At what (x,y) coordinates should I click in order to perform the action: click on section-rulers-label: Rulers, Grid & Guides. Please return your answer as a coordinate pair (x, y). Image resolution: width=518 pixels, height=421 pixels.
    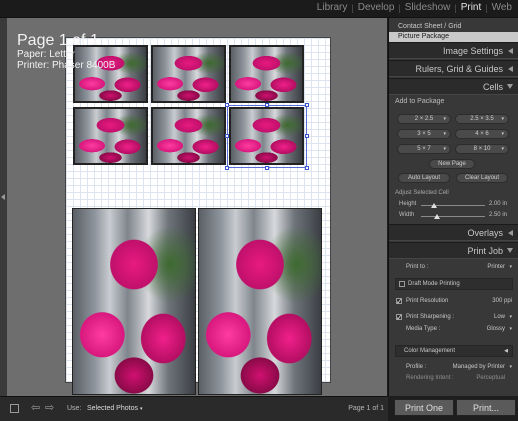
    Looking at the image, I should click on (459, 69).